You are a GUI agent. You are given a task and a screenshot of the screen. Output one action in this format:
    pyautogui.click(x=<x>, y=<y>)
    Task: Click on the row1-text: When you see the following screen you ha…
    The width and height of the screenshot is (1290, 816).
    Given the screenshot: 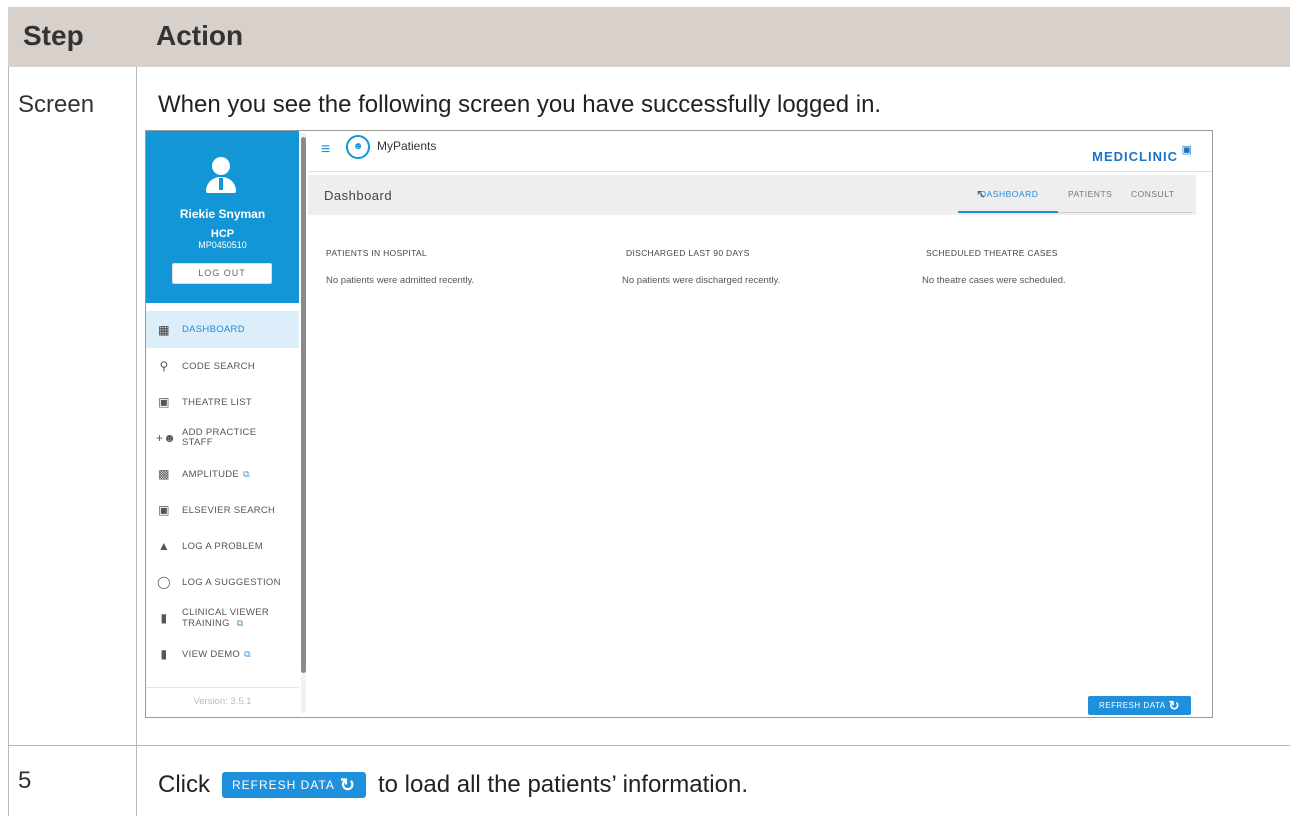 What is the action you would take?
    pyautogui.click(x=520, y=104)
    